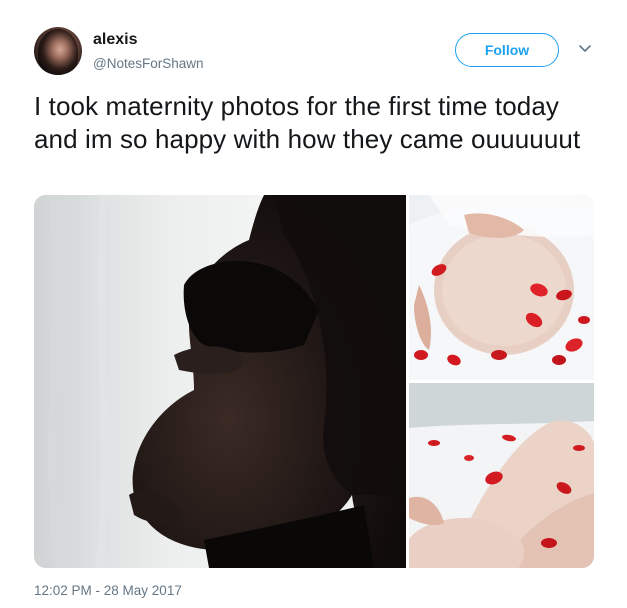 This screenshot has width=627, height=608. I want to click on chevron-down-icon, so click(585, 48).